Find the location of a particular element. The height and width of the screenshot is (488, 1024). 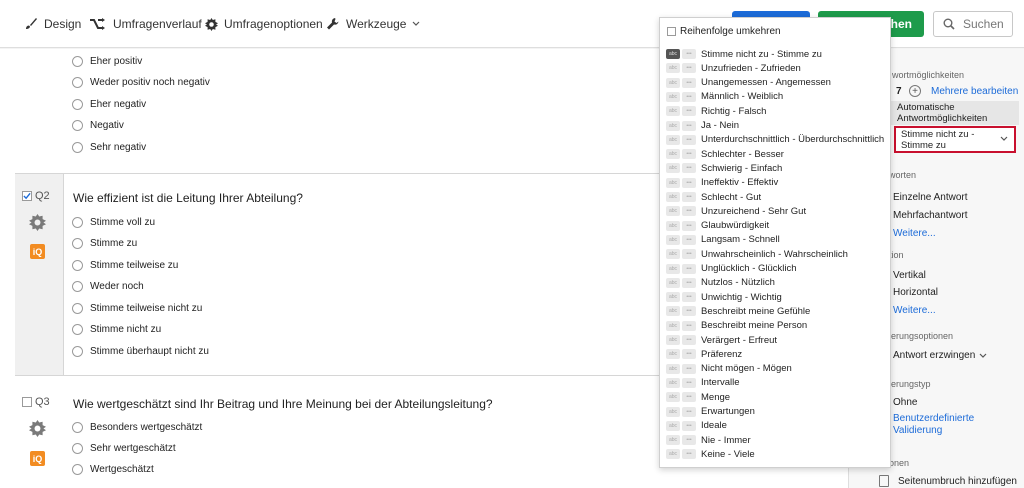

choice-label: Stimme voll zu is located at coordinates (123, 222).